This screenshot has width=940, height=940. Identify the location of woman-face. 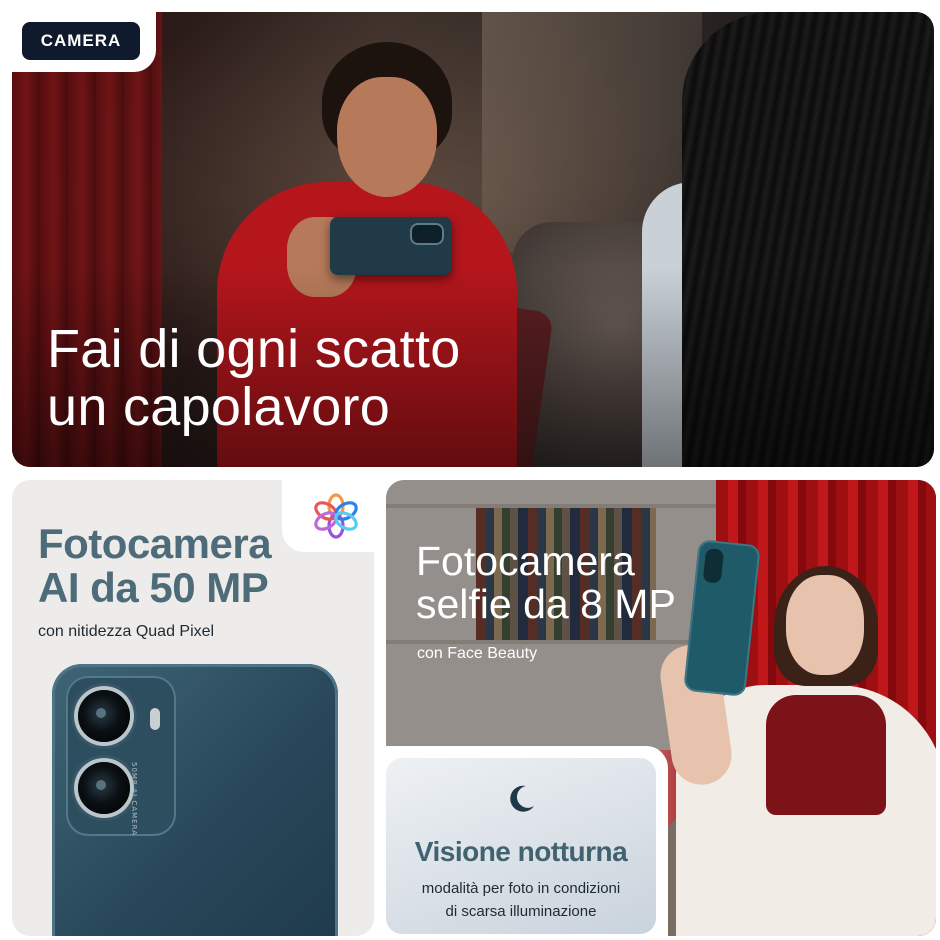
(825, 625).